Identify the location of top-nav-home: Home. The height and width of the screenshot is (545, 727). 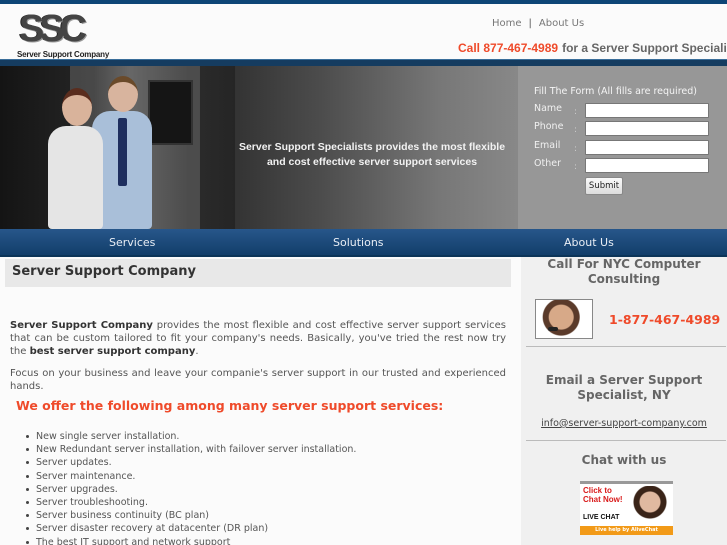
(507, 23).